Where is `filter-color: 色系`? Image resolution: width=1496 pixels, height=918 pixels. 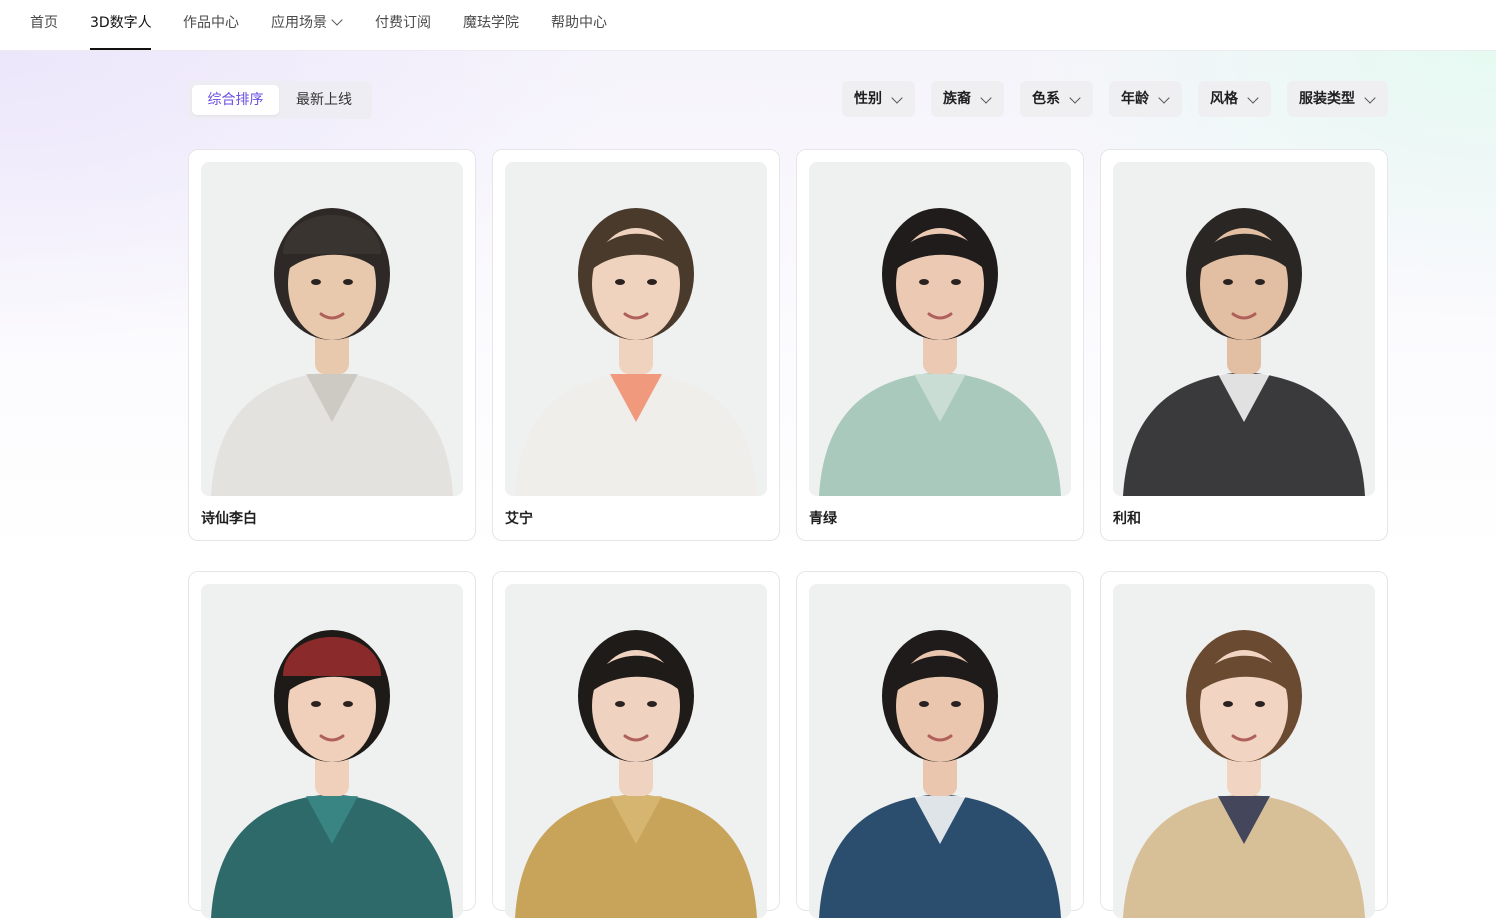
filter-color: 色系 is located at coordinates (1056, 99).